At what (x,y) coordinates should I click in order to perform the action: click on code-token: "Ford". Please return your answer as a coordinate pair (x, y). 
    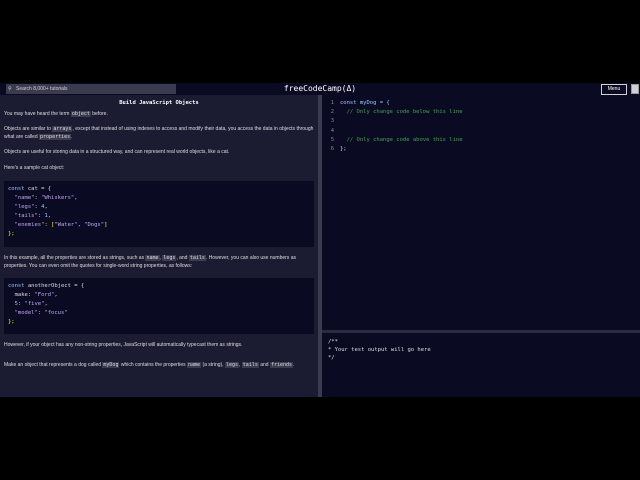
    Looking at the image, I should click on (44, 294).